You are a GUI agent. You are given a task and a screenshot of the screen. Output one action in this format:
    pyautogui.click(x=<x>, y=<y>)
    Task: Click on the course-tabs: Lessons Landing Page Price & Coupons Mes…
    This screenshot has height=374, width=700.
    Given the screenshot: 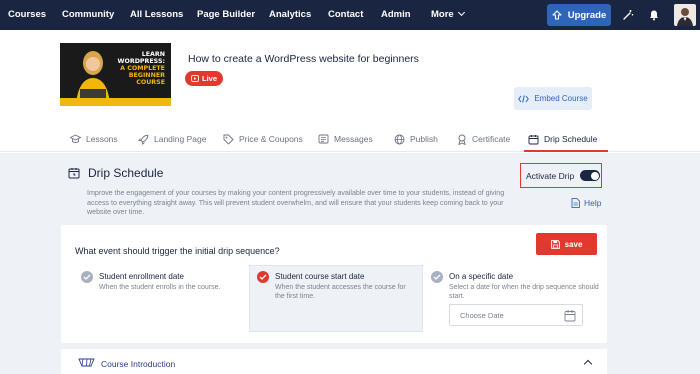 What is the action you would take?
    pyautogui.click(x=350, y=139)
    